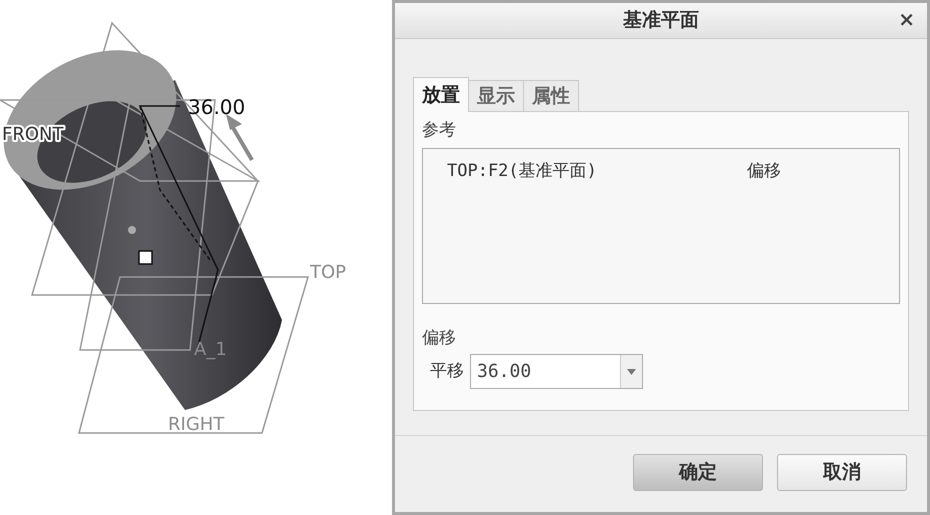 This screenshot has height=515, width=930. I want to click on tab: 放置, so click(441, 94).